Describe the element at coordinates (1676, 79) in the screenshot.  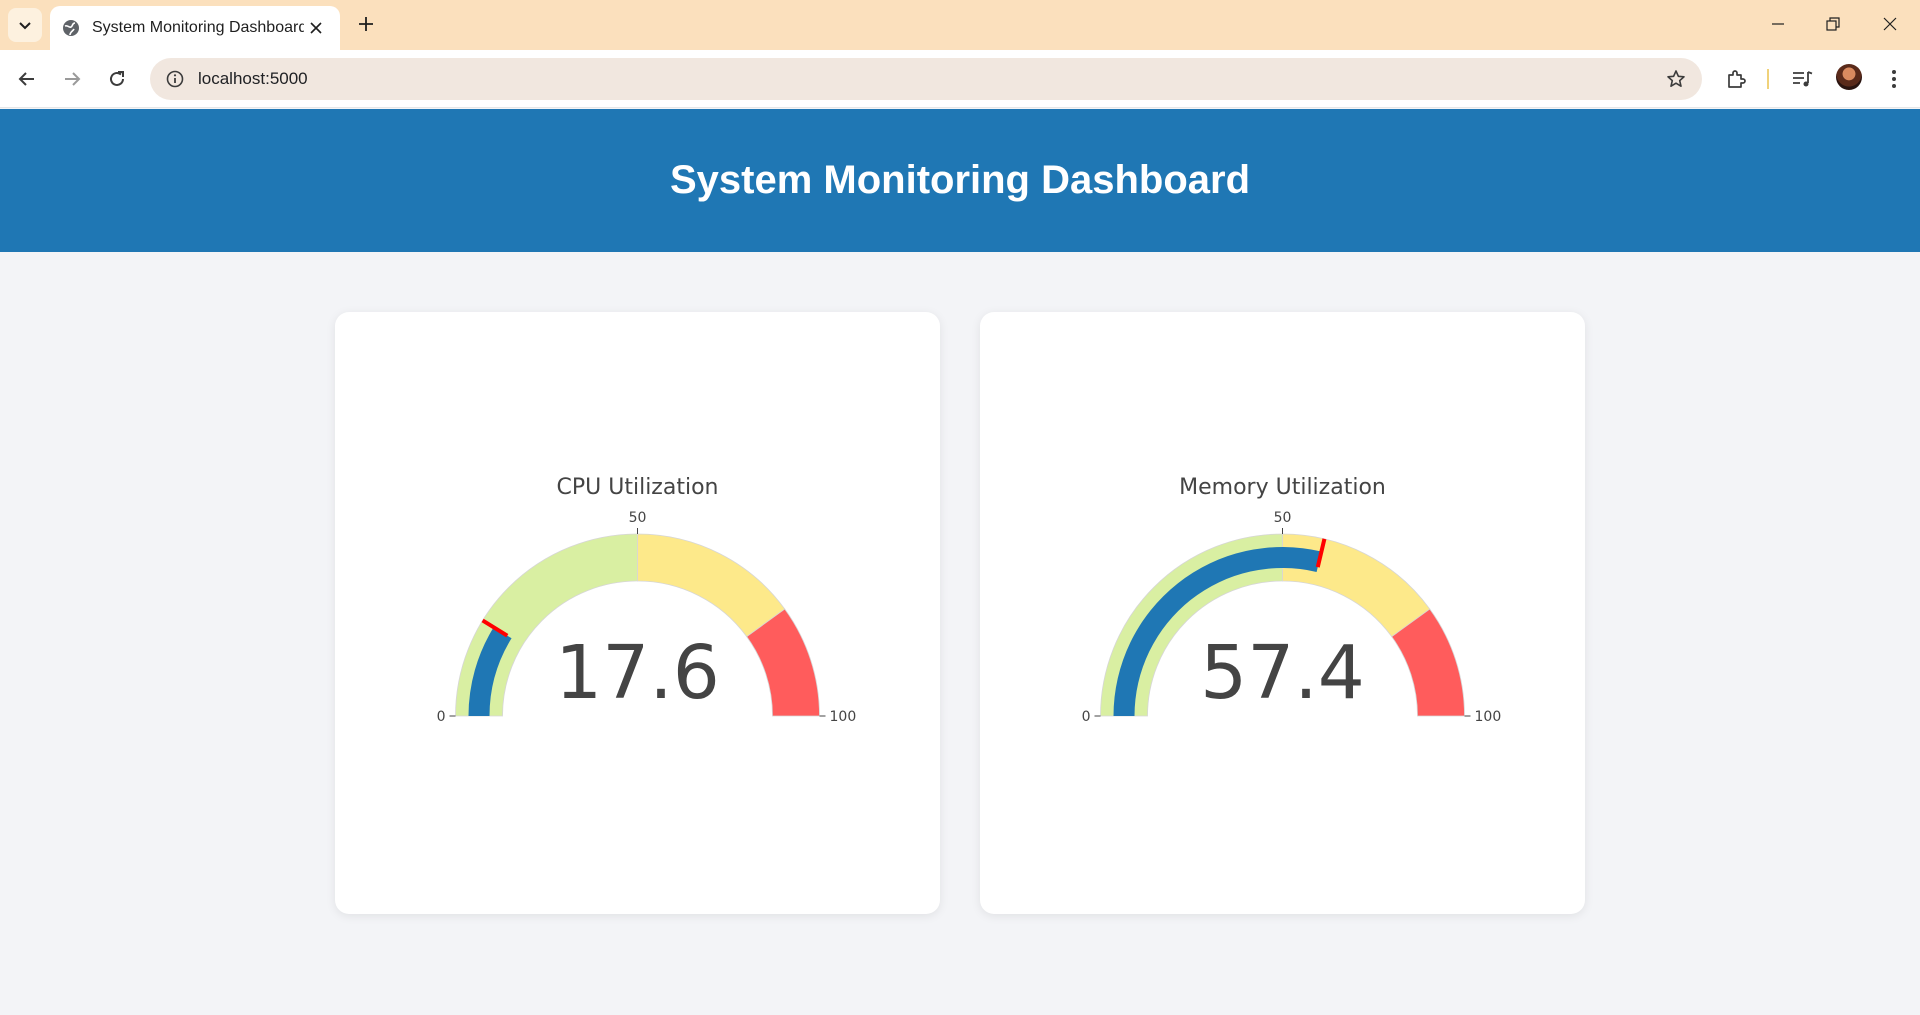
I see `star-icon` at that location.